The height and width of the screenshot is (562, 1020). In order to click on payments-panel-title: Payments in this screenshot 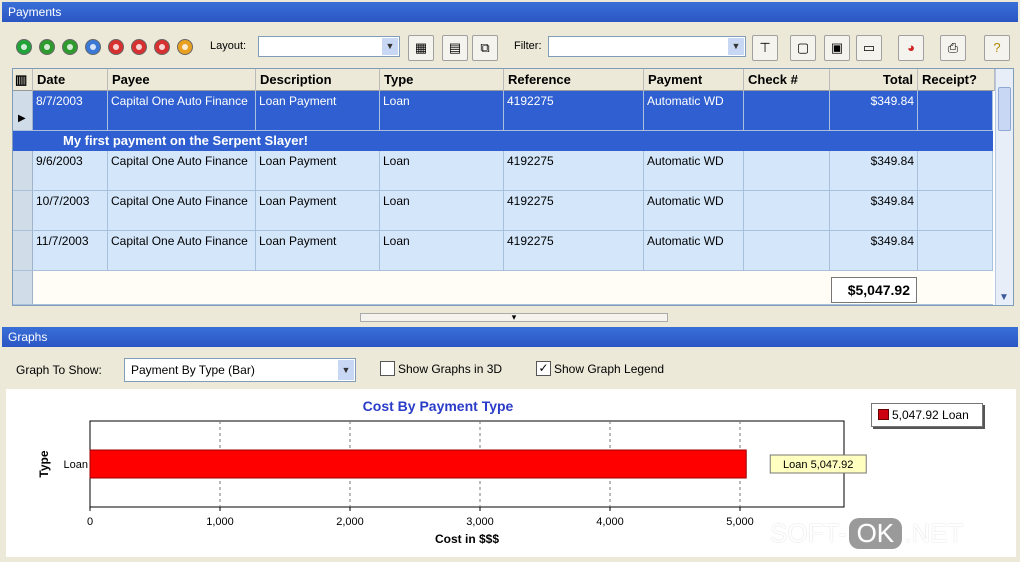, I will do `click(510, 12)`.